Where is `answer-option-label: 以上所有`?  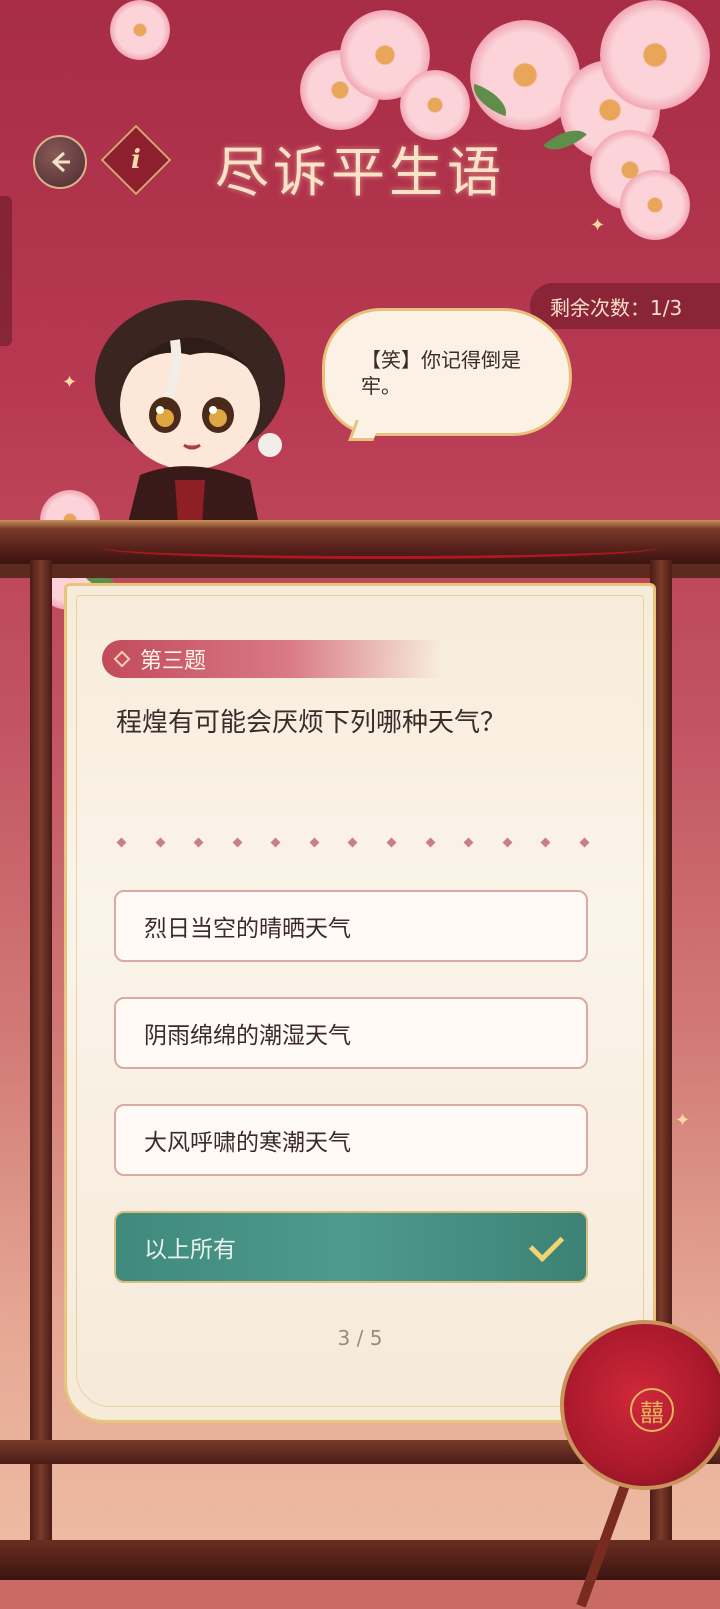 answer-option-label: 以上所有 is located at coordinates (190, 1250).